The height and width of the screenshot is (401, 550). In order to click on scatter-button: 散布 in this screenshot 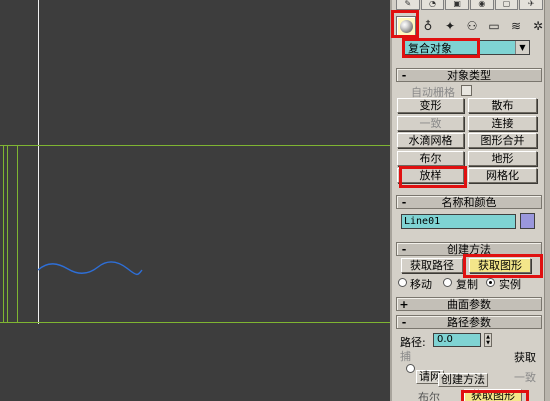, I will do `click(502, 105)`.